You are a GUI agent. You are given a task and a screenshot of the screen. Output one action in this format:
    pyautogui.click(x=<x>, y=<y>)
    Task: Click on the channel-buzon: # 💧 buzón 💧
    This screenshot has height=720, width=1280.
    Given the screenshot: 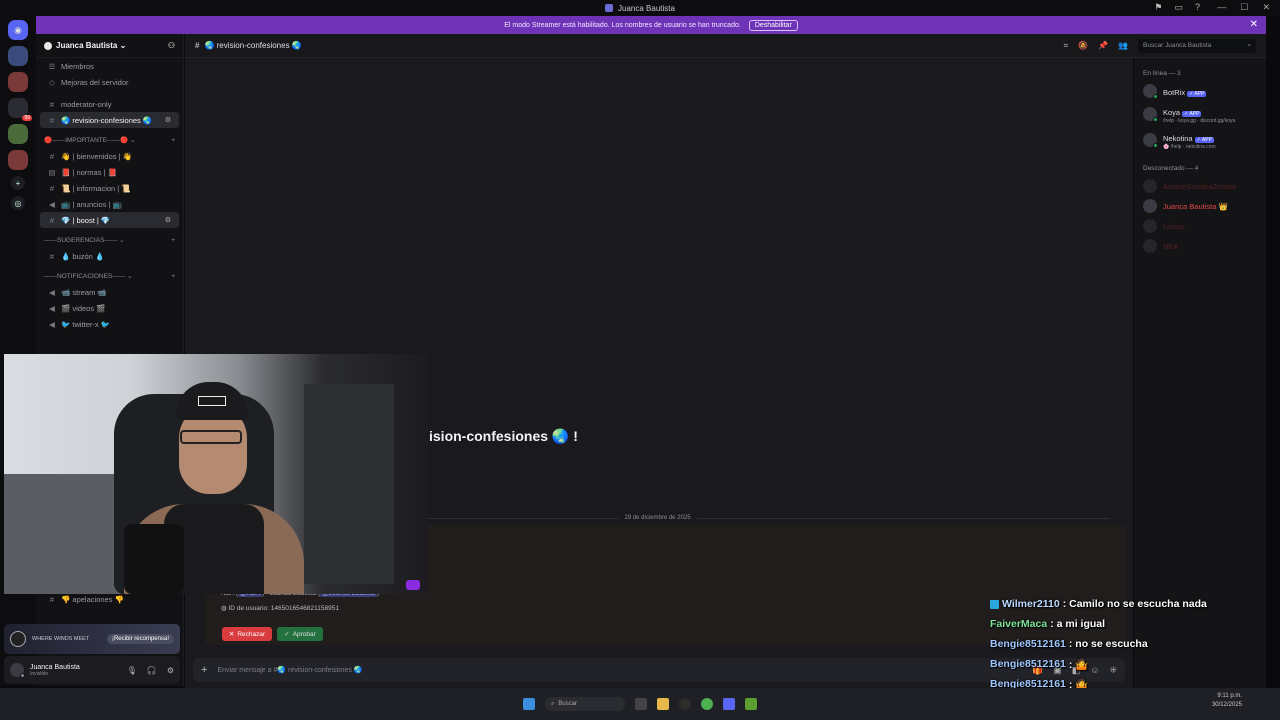 What is the action you would take?
    pyautogui.click(x=109, y=256)
    